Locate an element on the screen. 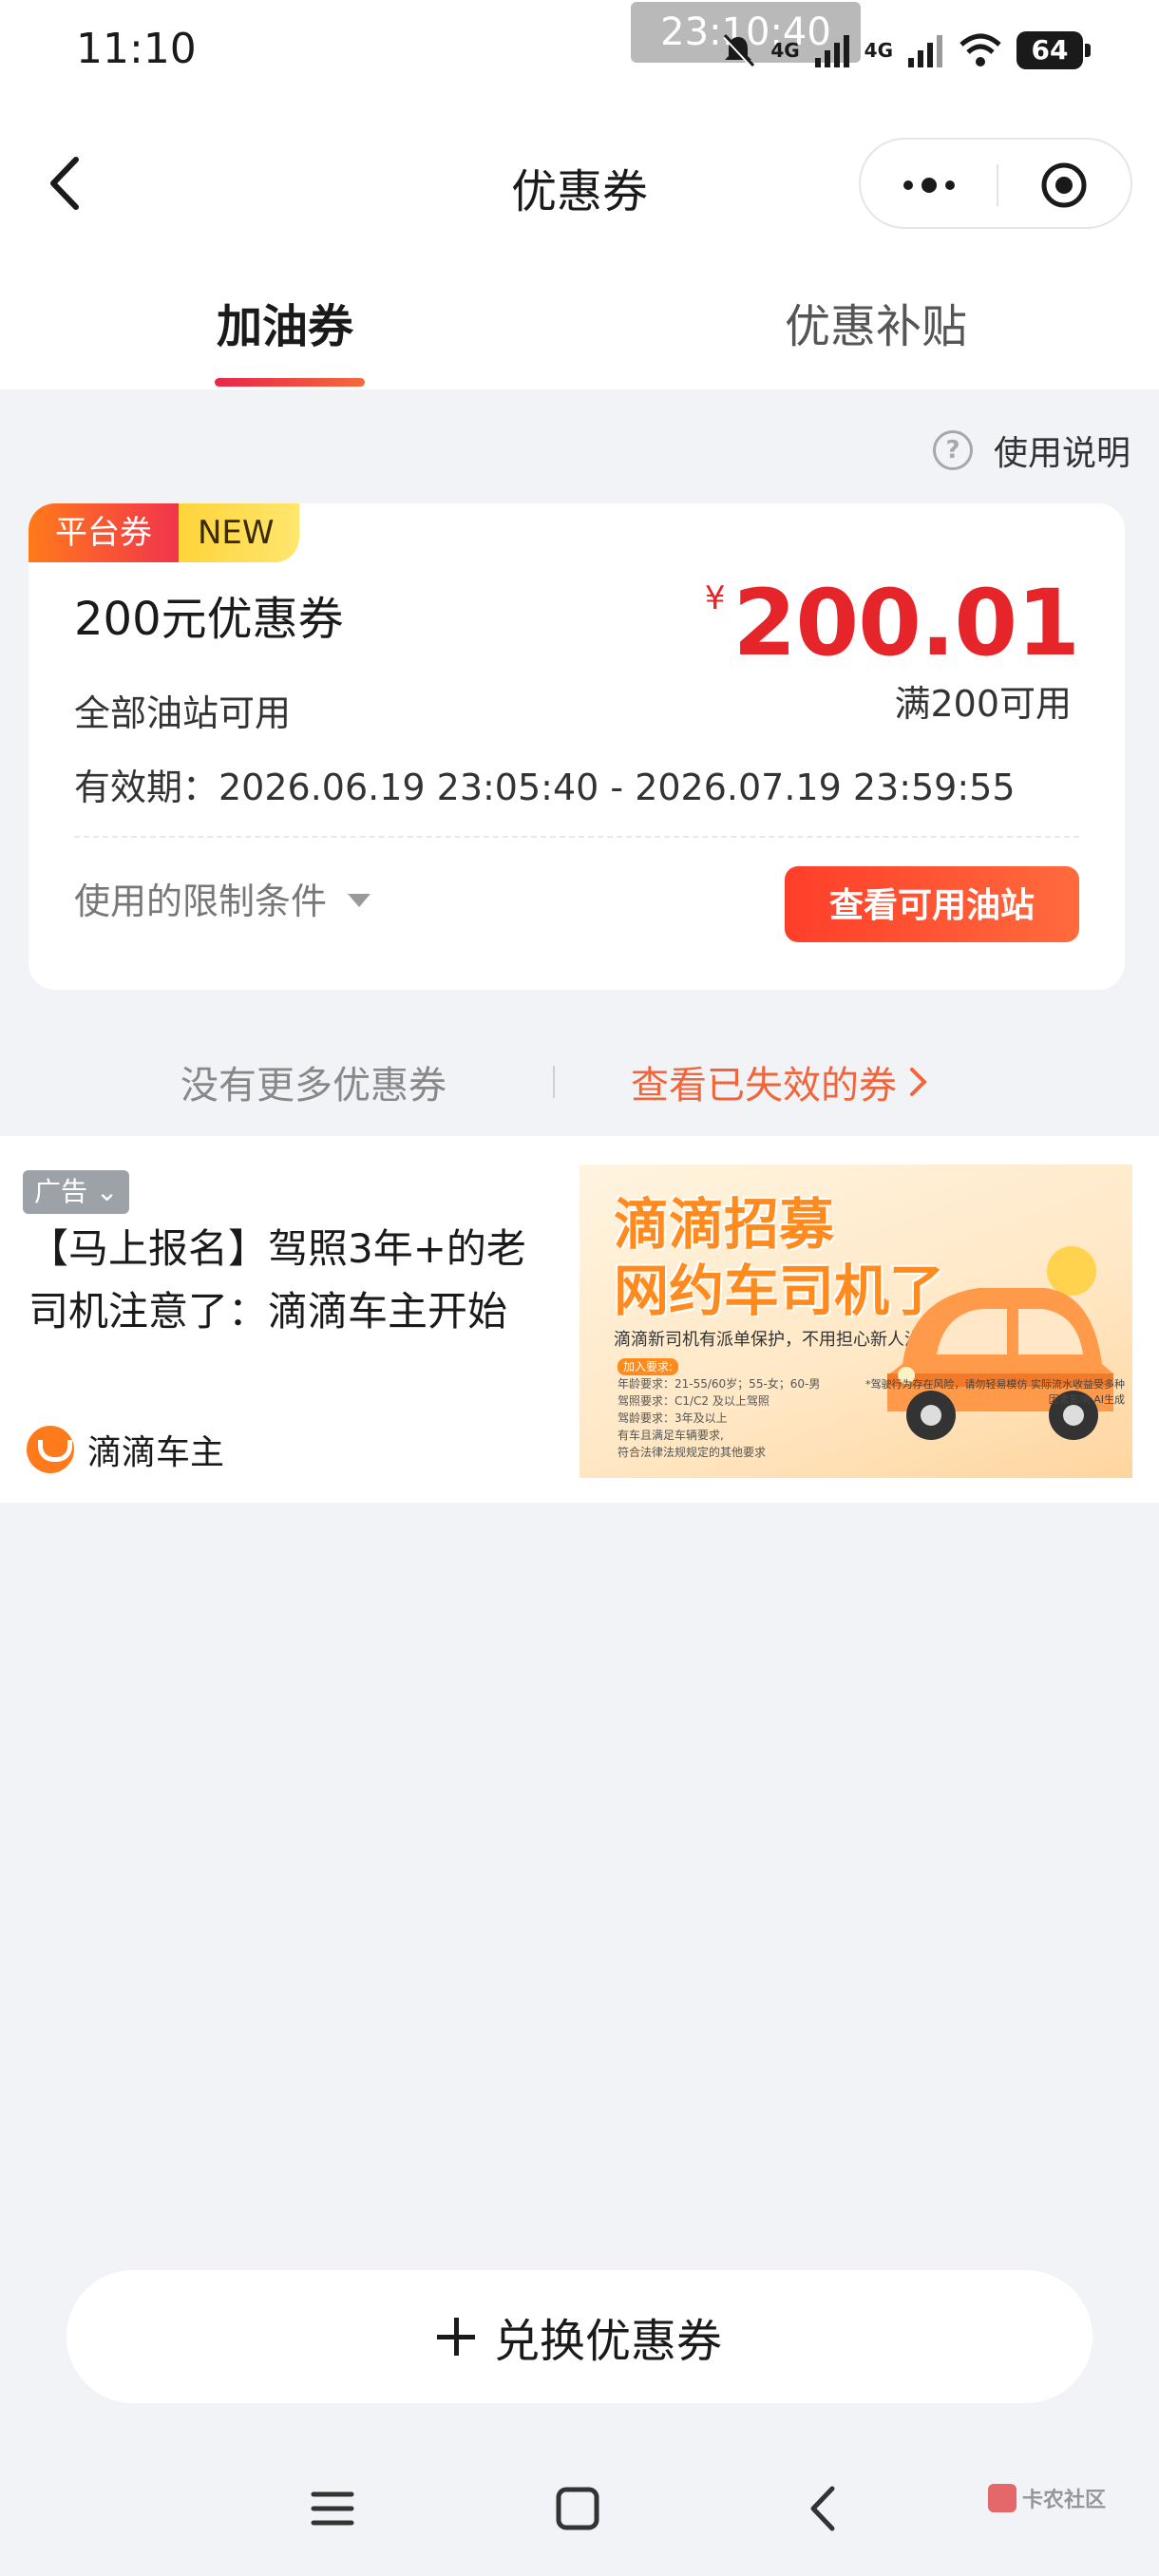 The width and height of the screenshot is (1159, 2576). new-badge: NEW is located at coordinates (239, 532).